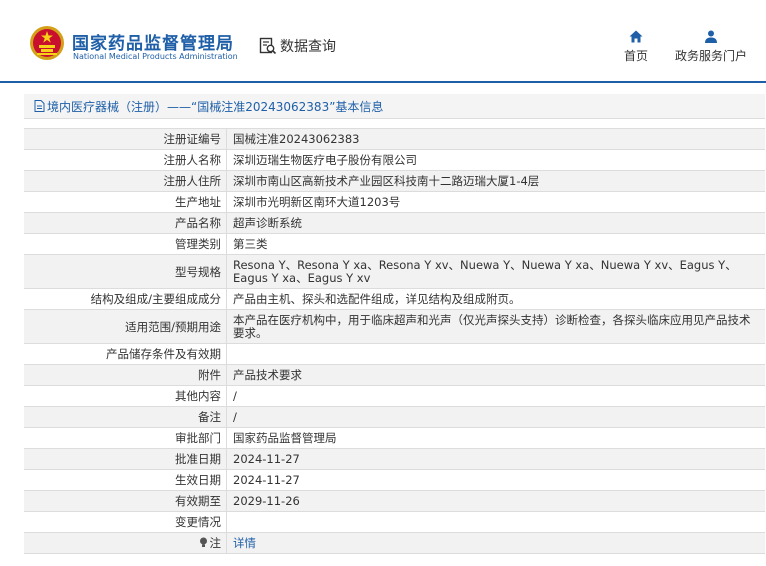  I want to click on table-row: 其他内容 /, so click(394, 396).